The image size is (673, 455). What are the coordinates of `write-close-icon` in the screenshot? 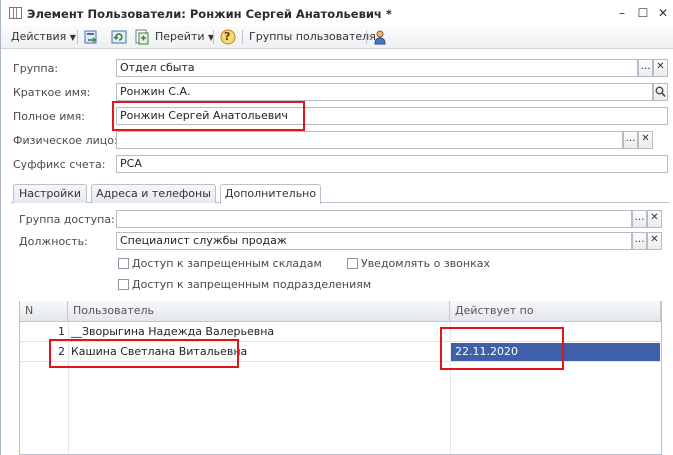 It's located at (91, 37).